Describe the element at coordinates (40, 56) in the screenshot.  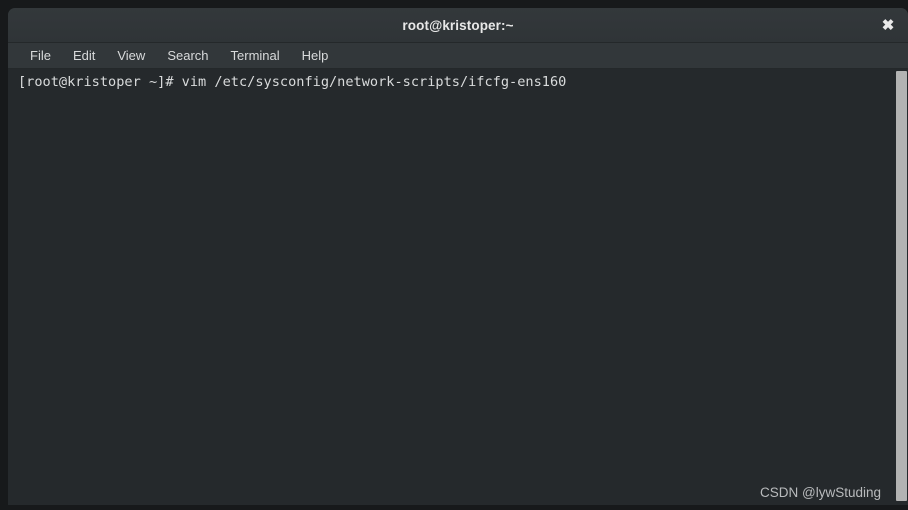
I see `menu-item-file: File` at that location.